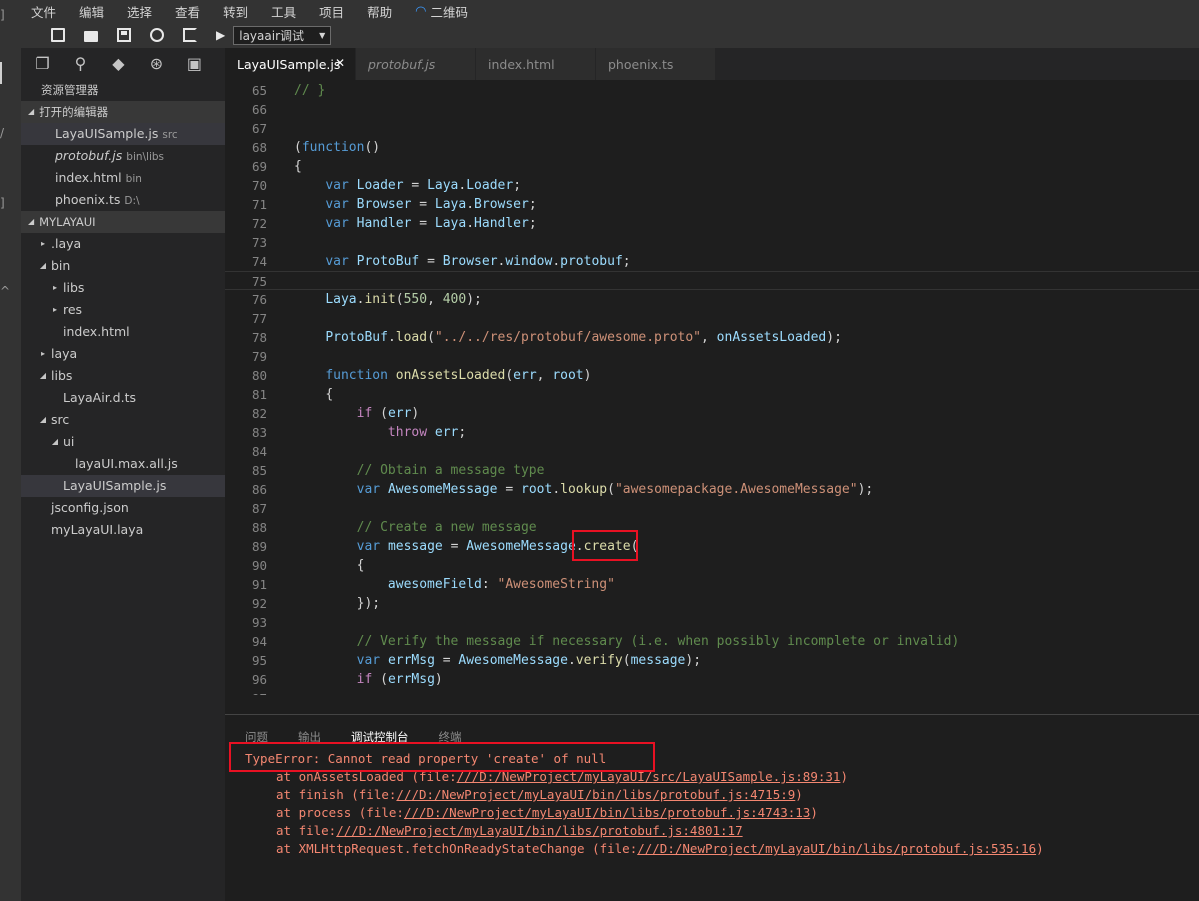 The width and height of the screenshot is (1199, 901). I want to click on tree-item: ▸ .laya, so click(123, 244).